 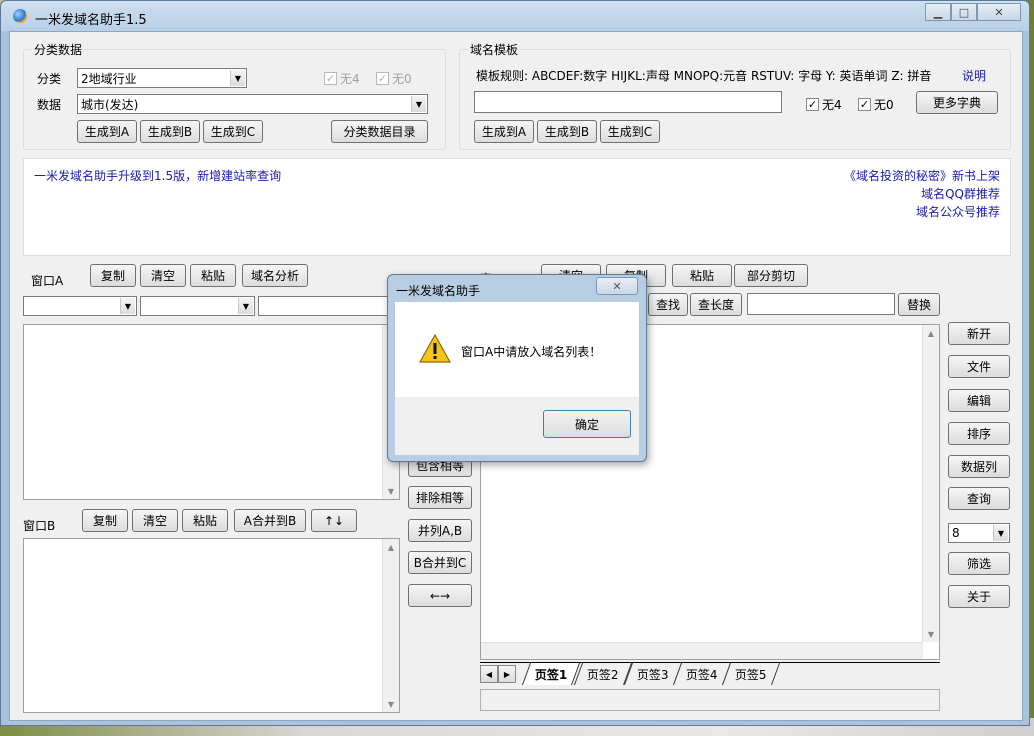 What do you see at coordinates (270, 520) in the screenshot?
I see `window-b-merge-button: A合并到B` at bounding box center [270, 520].